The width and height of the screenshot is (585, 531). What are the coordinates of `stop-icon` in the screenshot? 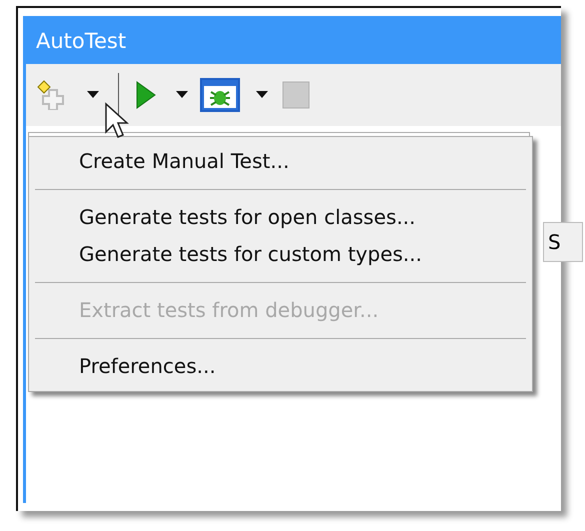 It's located at (296, 94).